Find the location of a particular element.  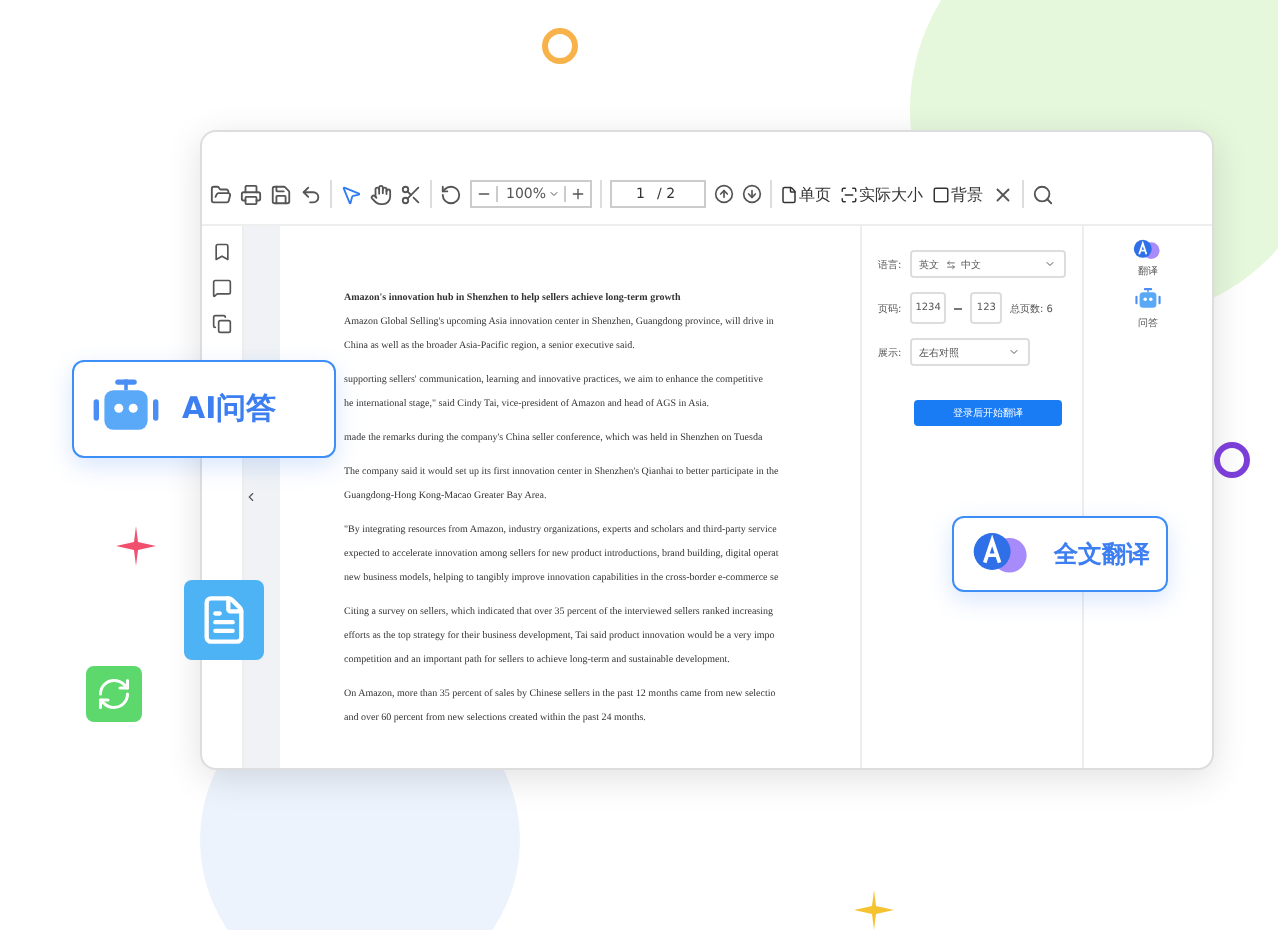

folder-icon is located at coordinates (221, 194).